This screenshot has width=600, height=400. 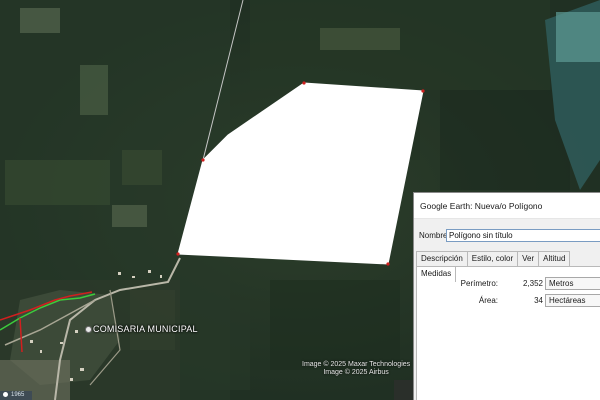 What do you see at coordinates (508, 301) in the screenshot?
I see `area-row: Área: 34 Hectáreas` at bounding box center [508, 301].